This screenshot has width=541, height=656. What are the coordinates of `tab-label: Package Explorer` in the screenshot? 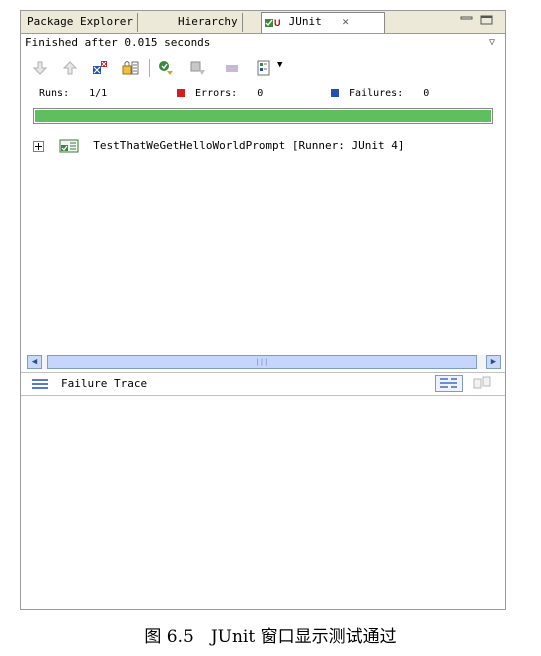 It's located at (80, 21).